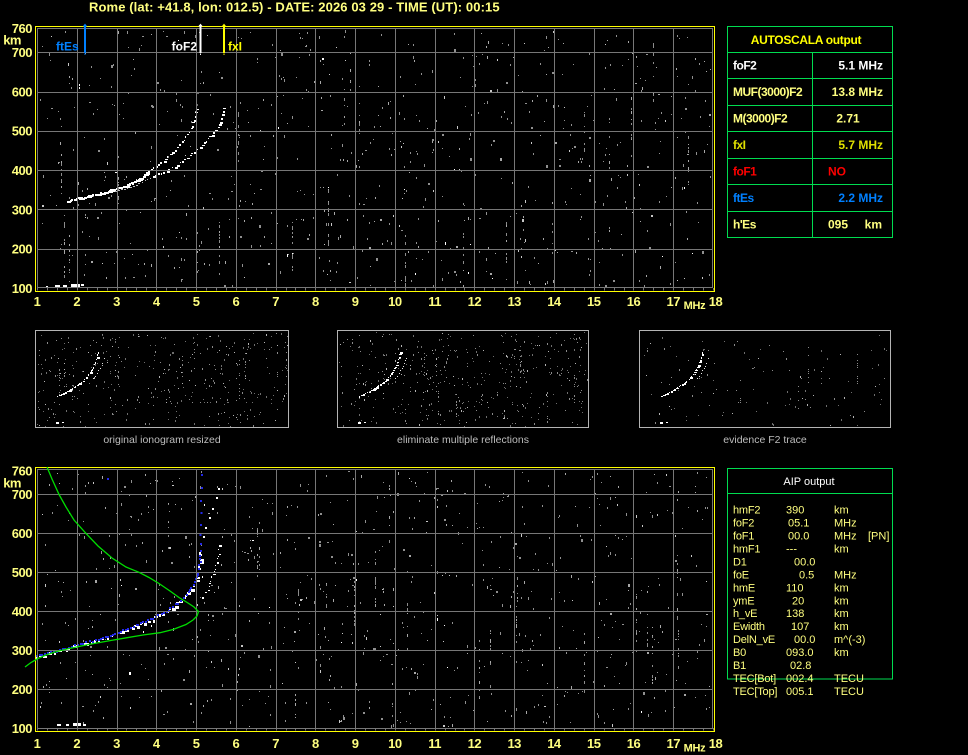 This screenshot has height=755, width=968. I want to click on svg-text: h_vE, so click(745, 614).